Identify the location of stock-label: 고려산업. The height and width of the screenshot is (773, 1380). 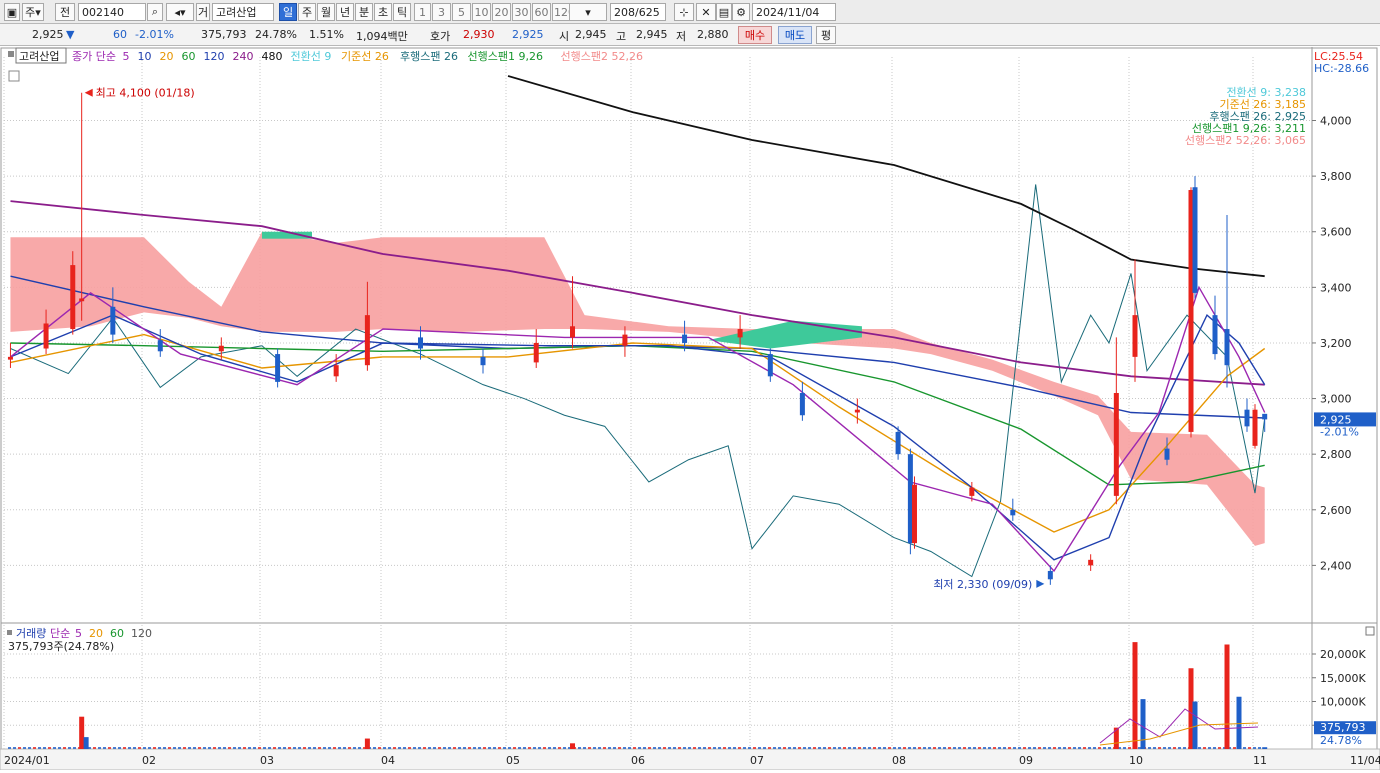
(39, 56).